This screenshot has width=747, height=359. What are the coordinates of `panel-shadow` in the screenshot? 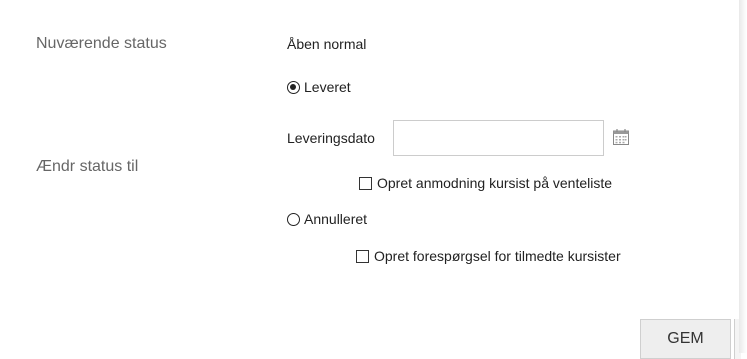 It's located at (743, 176).